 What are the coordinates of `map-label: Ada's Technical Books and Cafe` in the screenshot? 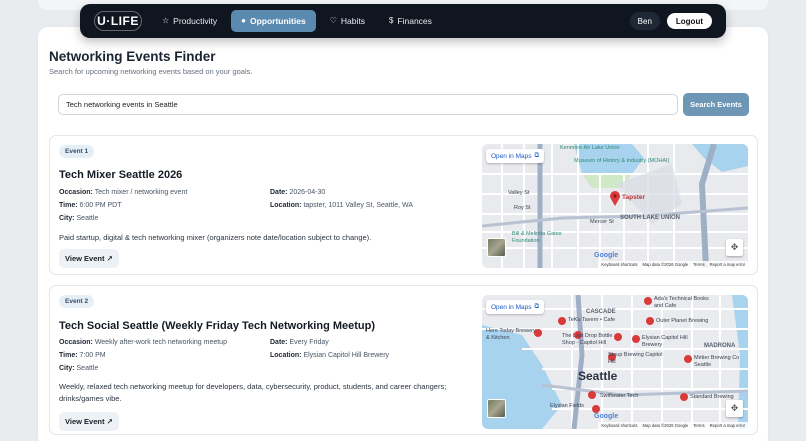 It's located at (681, 302).